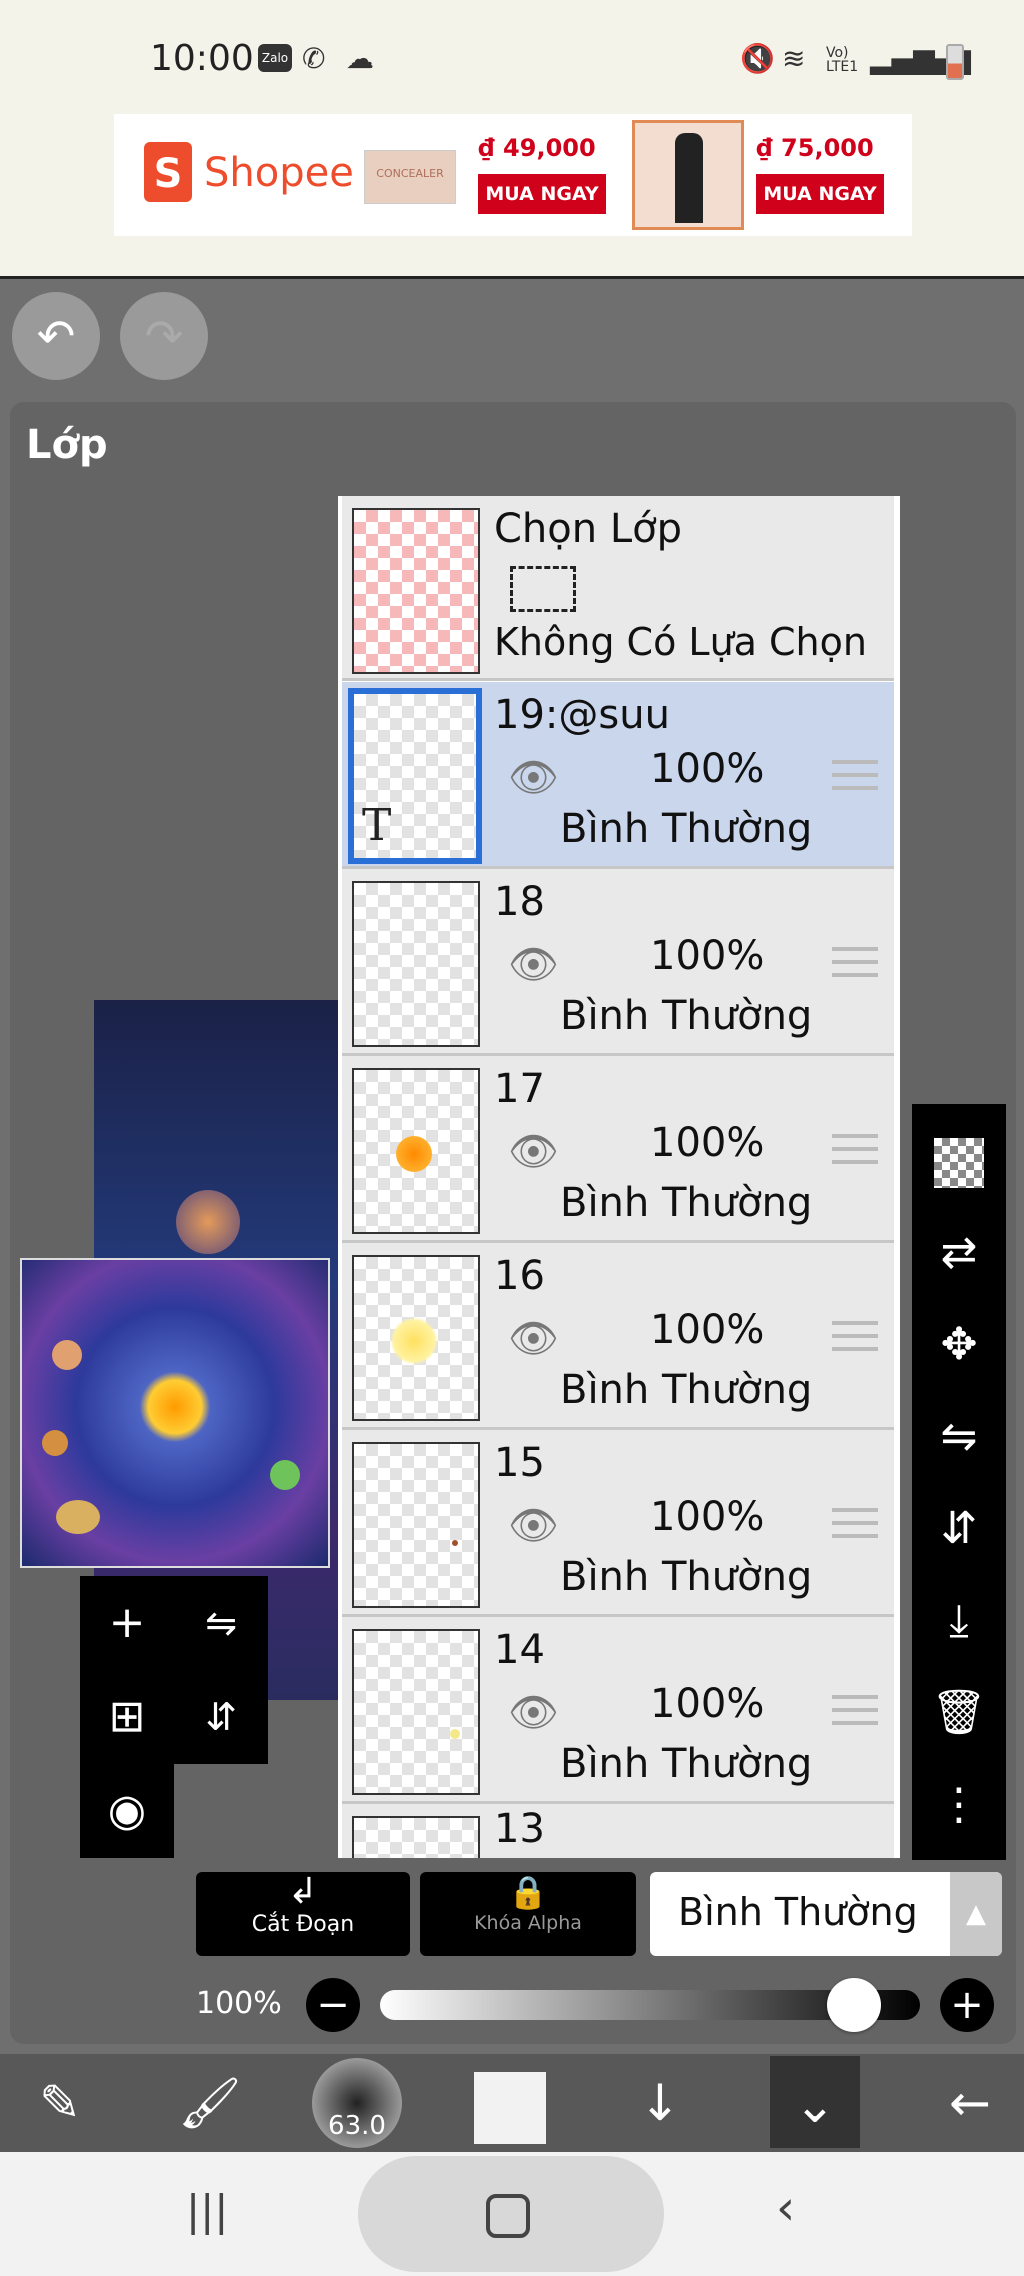 Image resolution: width=1024 pixels, height=2276 pixels. I want to click on camera-button: ◉, so click(127, 1811).